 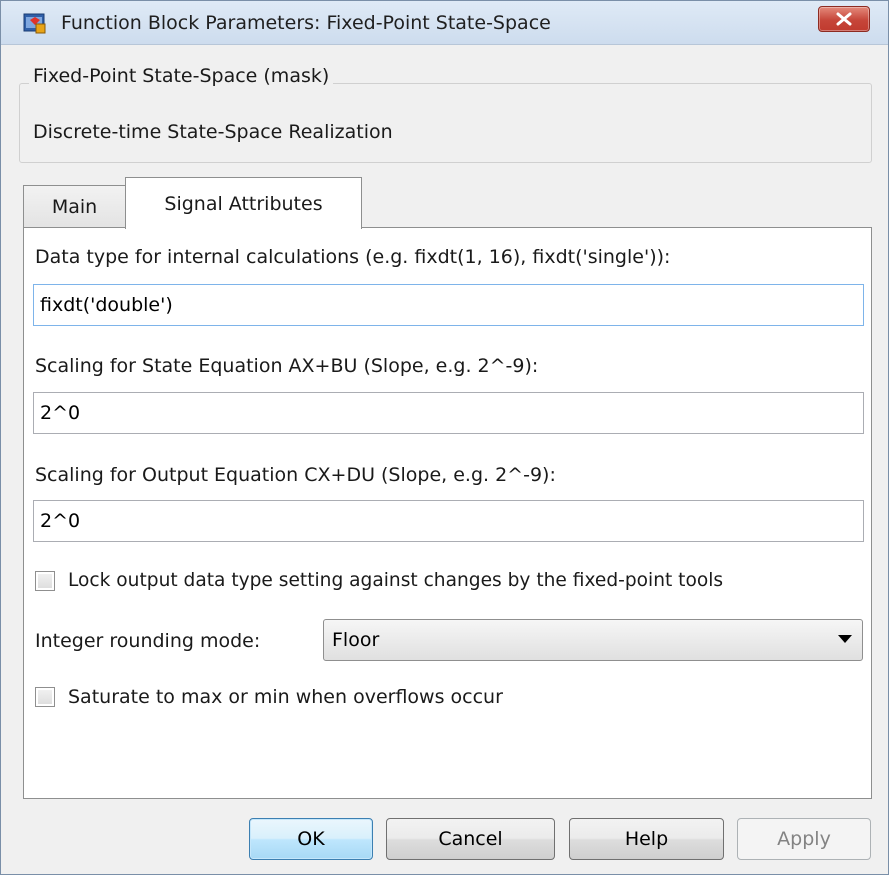 What do you see at coordinates (646, 839) in the screenshot?
I see `help-button: Help` at bounding box center [646, 839].